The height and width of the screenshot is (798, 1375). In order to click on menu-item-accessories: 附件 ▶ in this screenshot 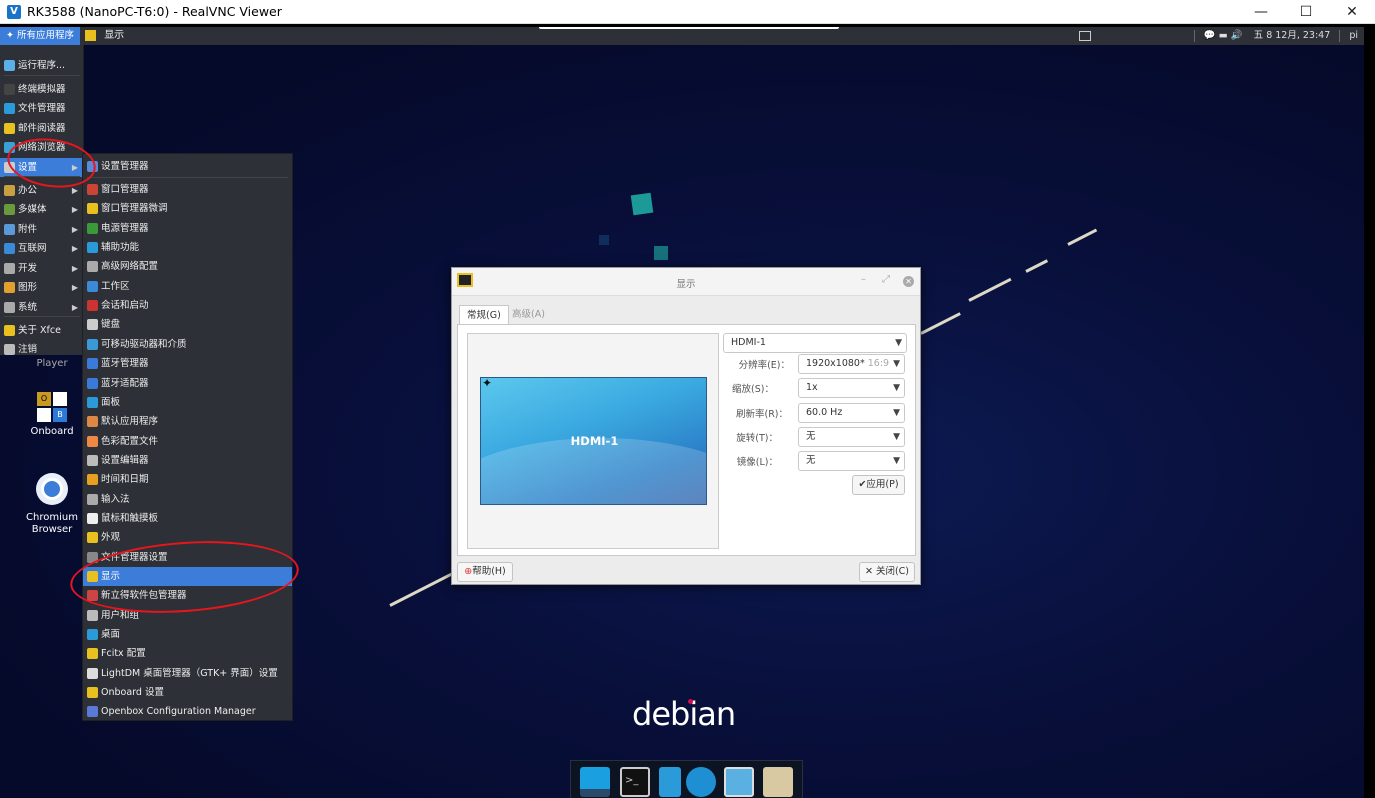, I will do `click(42, 229)`.